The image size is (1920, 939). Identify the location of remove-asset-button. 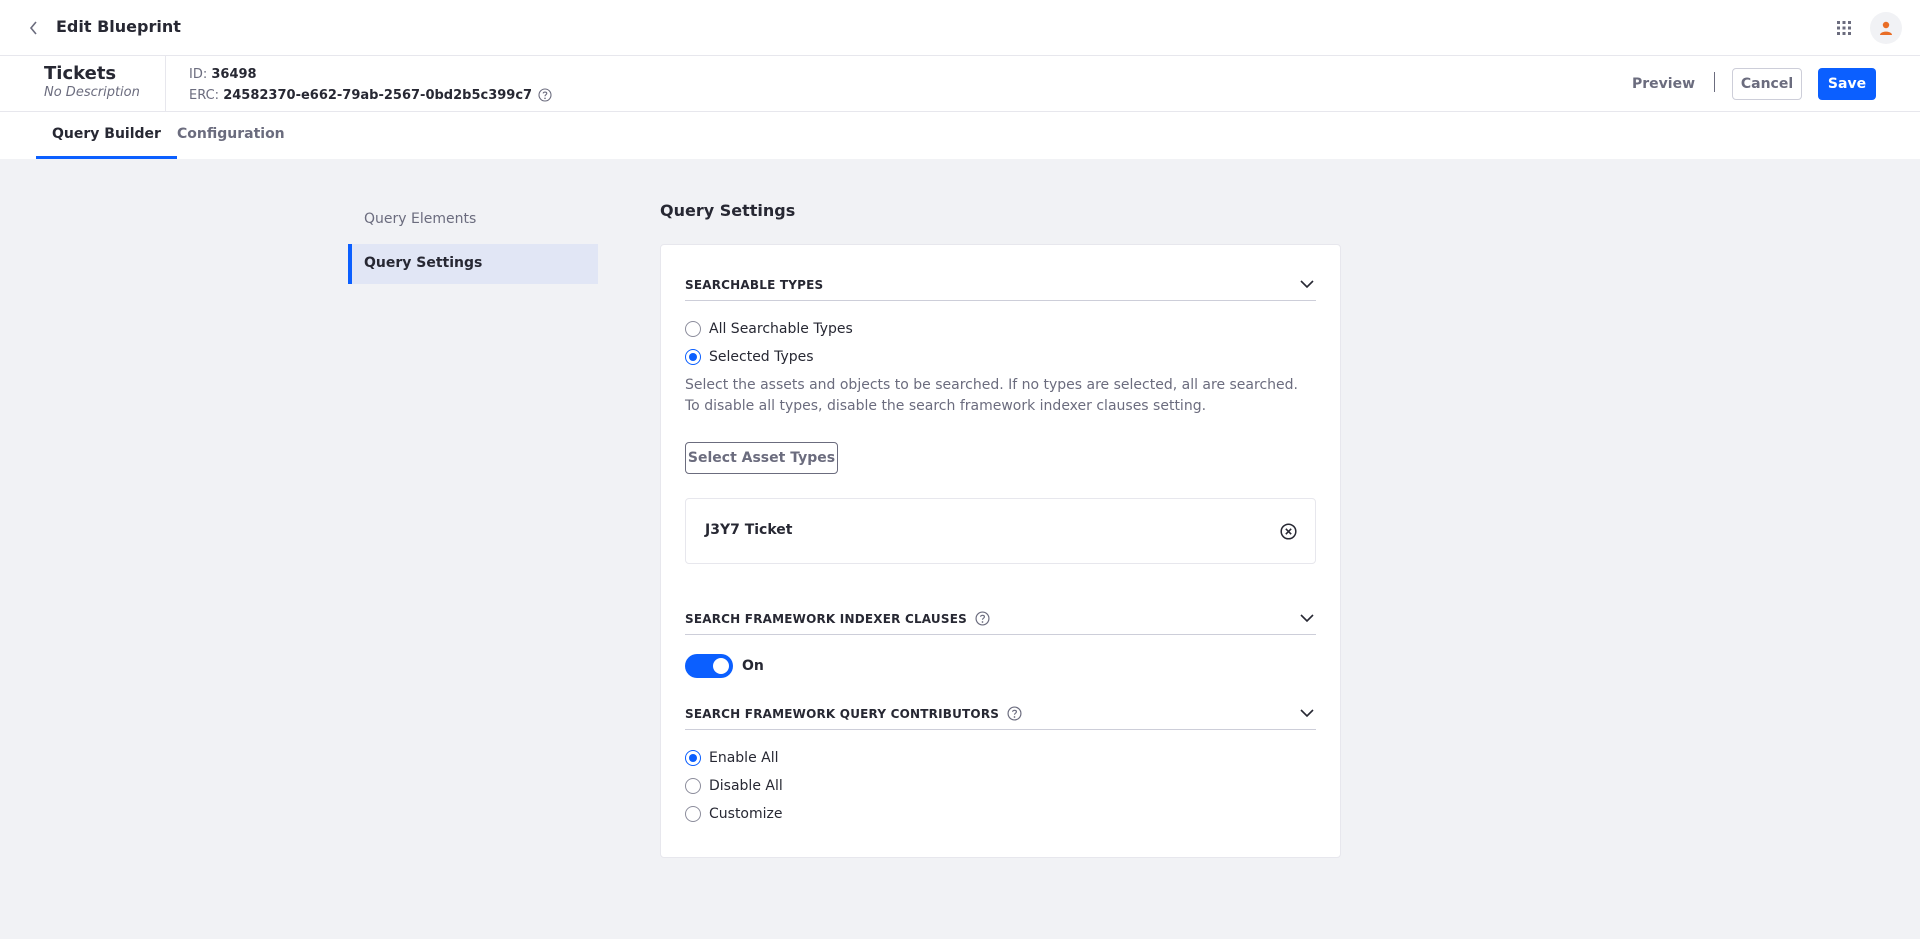
(1288, 531).